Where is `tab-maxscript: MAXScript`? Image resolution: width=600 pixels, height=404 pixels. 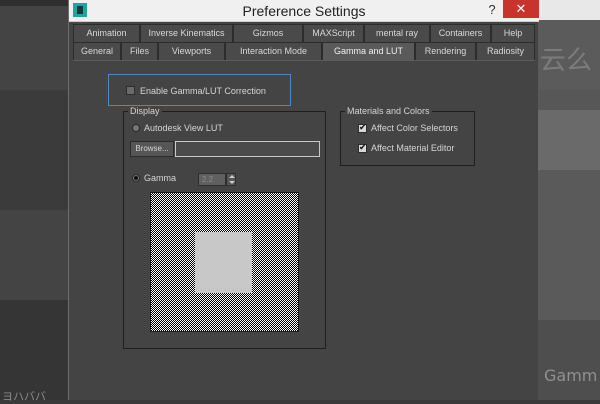 tab-maxscript: MAXScript is located at coordinates (333, 33).